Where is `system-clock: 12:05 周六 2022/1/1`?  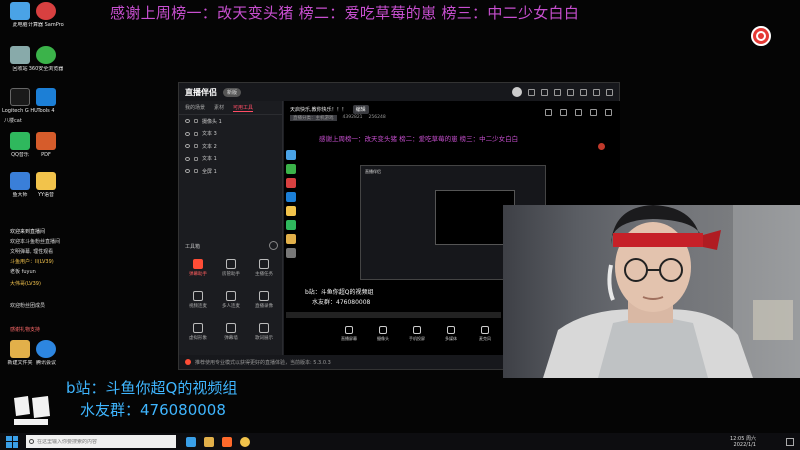 system-clock: 12:05 周六 2022/1/1 is located at coordinates (743, 442).